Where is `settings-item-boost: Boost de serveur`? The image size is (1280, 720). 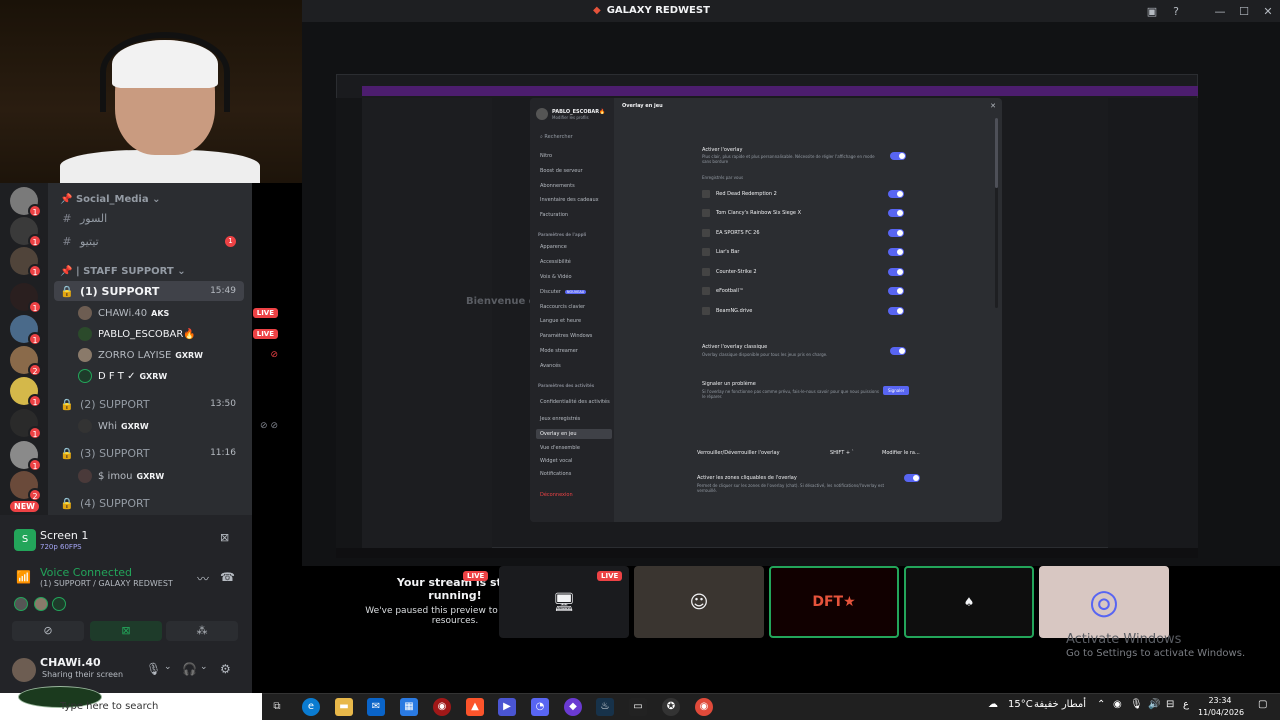 settings-item-boost: Boost de serveur is located at coordinates (574, 171).